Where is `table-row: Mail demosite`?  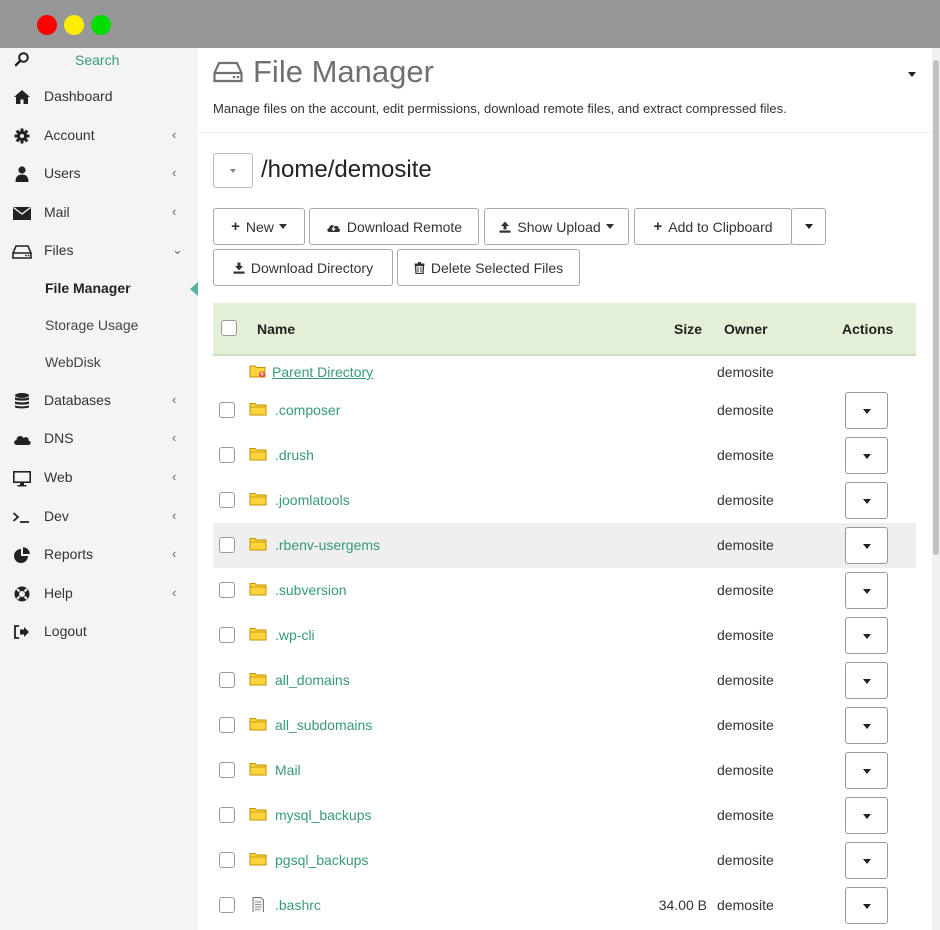 table-row: Mail demosite is located at coordinates (564, 770).